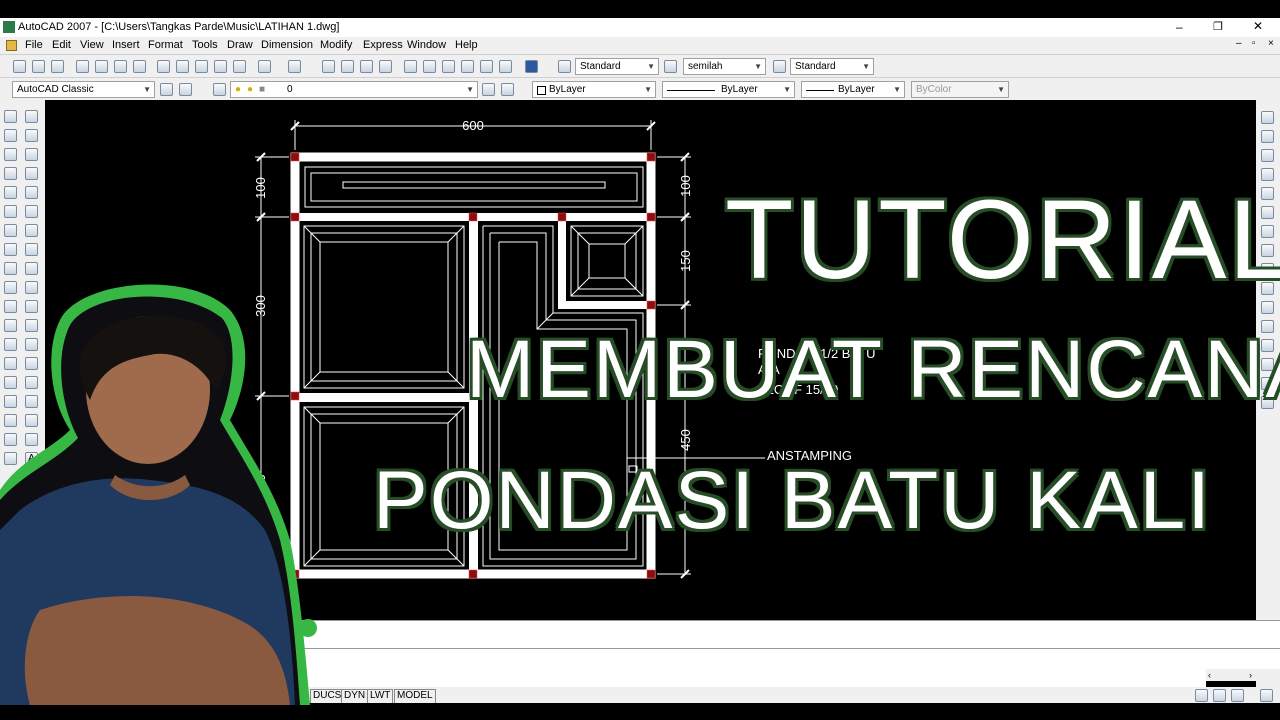  What do you see at coordinates (366, 66) in the screenshot?
I see `zoom-window-icon` at bounding box center [366, 66].